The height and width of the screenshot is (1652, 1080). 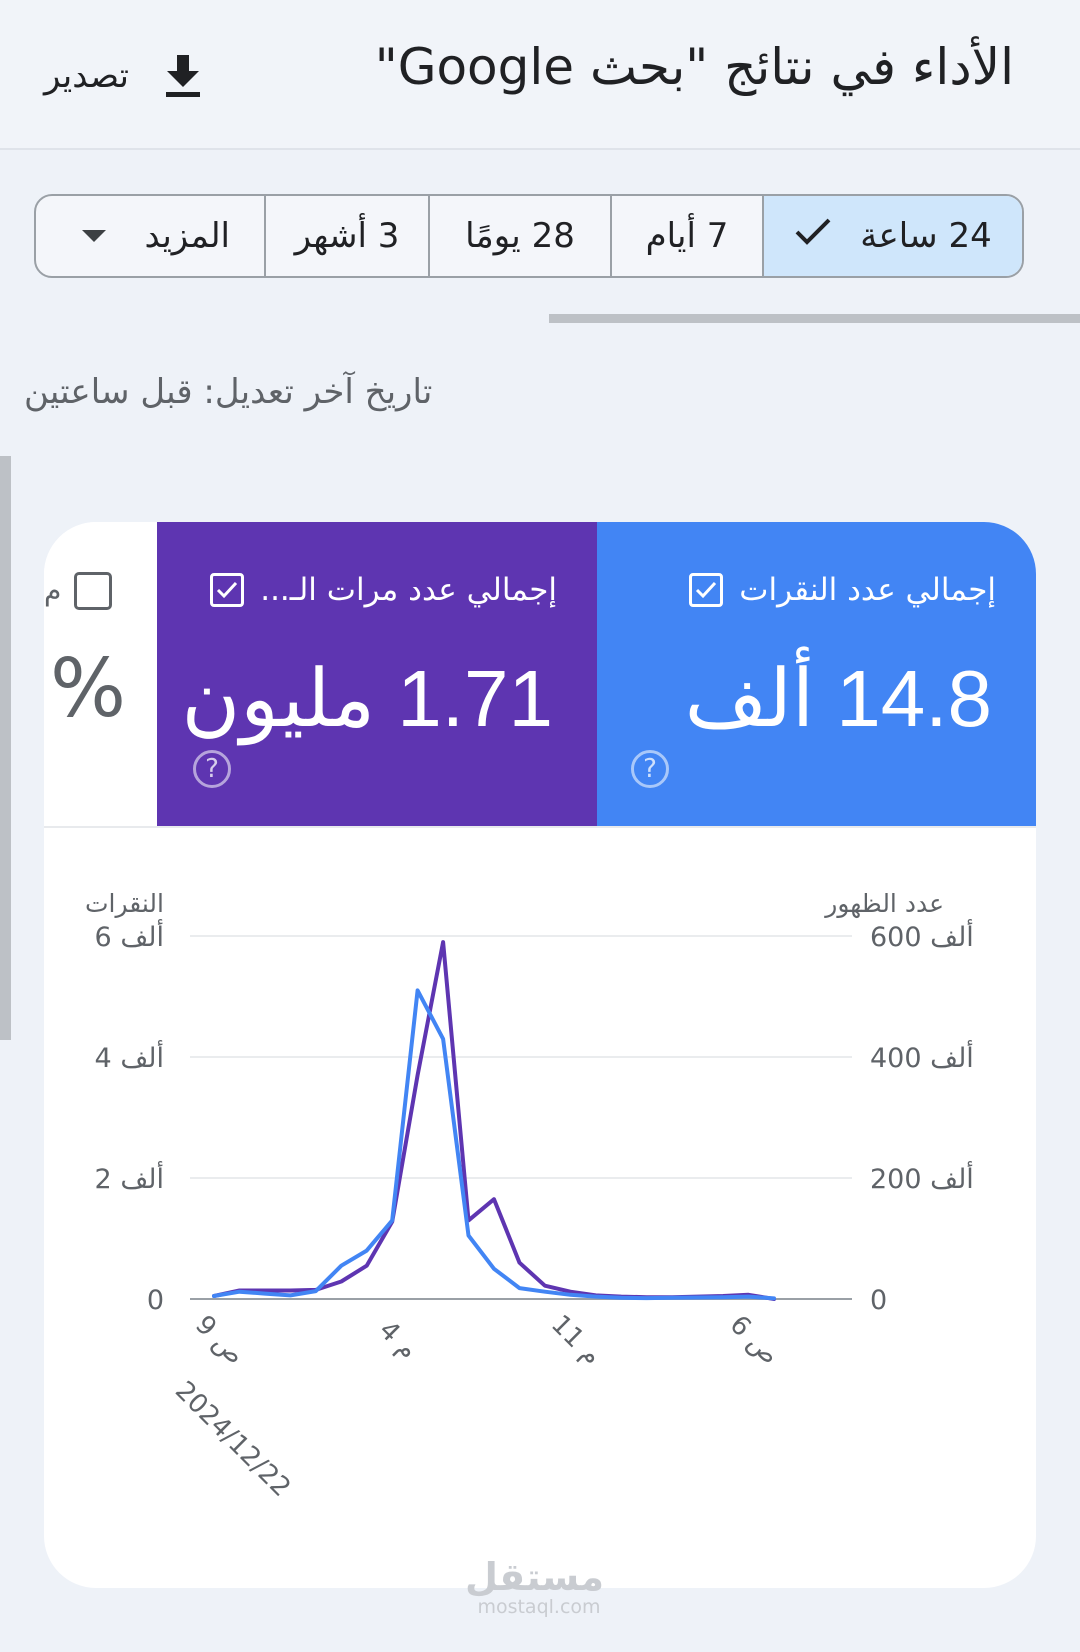 I want to click on impressions-metric-card: إجمالي عدد مرات الـ... 1.71 مليون ?, so click(x=377, y=674).